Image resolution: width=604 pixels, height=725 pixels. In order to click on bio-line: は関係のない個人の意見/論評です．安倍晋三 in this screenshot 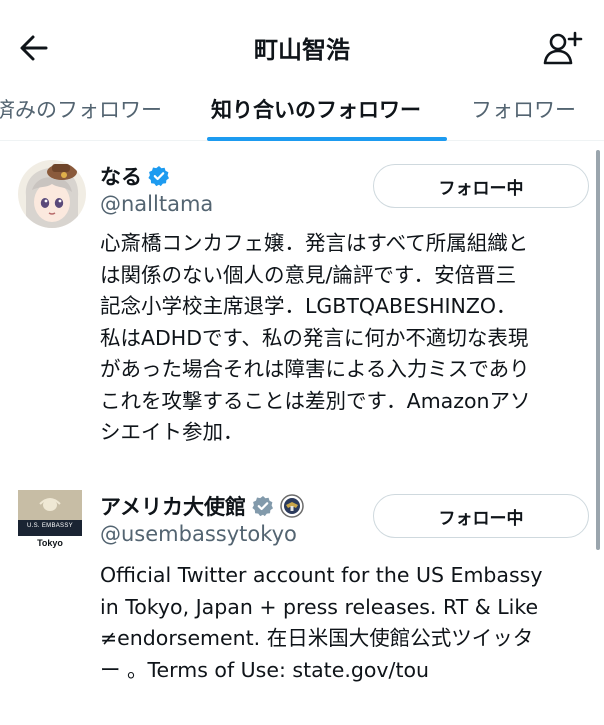, I will do `click(308, 274)`.